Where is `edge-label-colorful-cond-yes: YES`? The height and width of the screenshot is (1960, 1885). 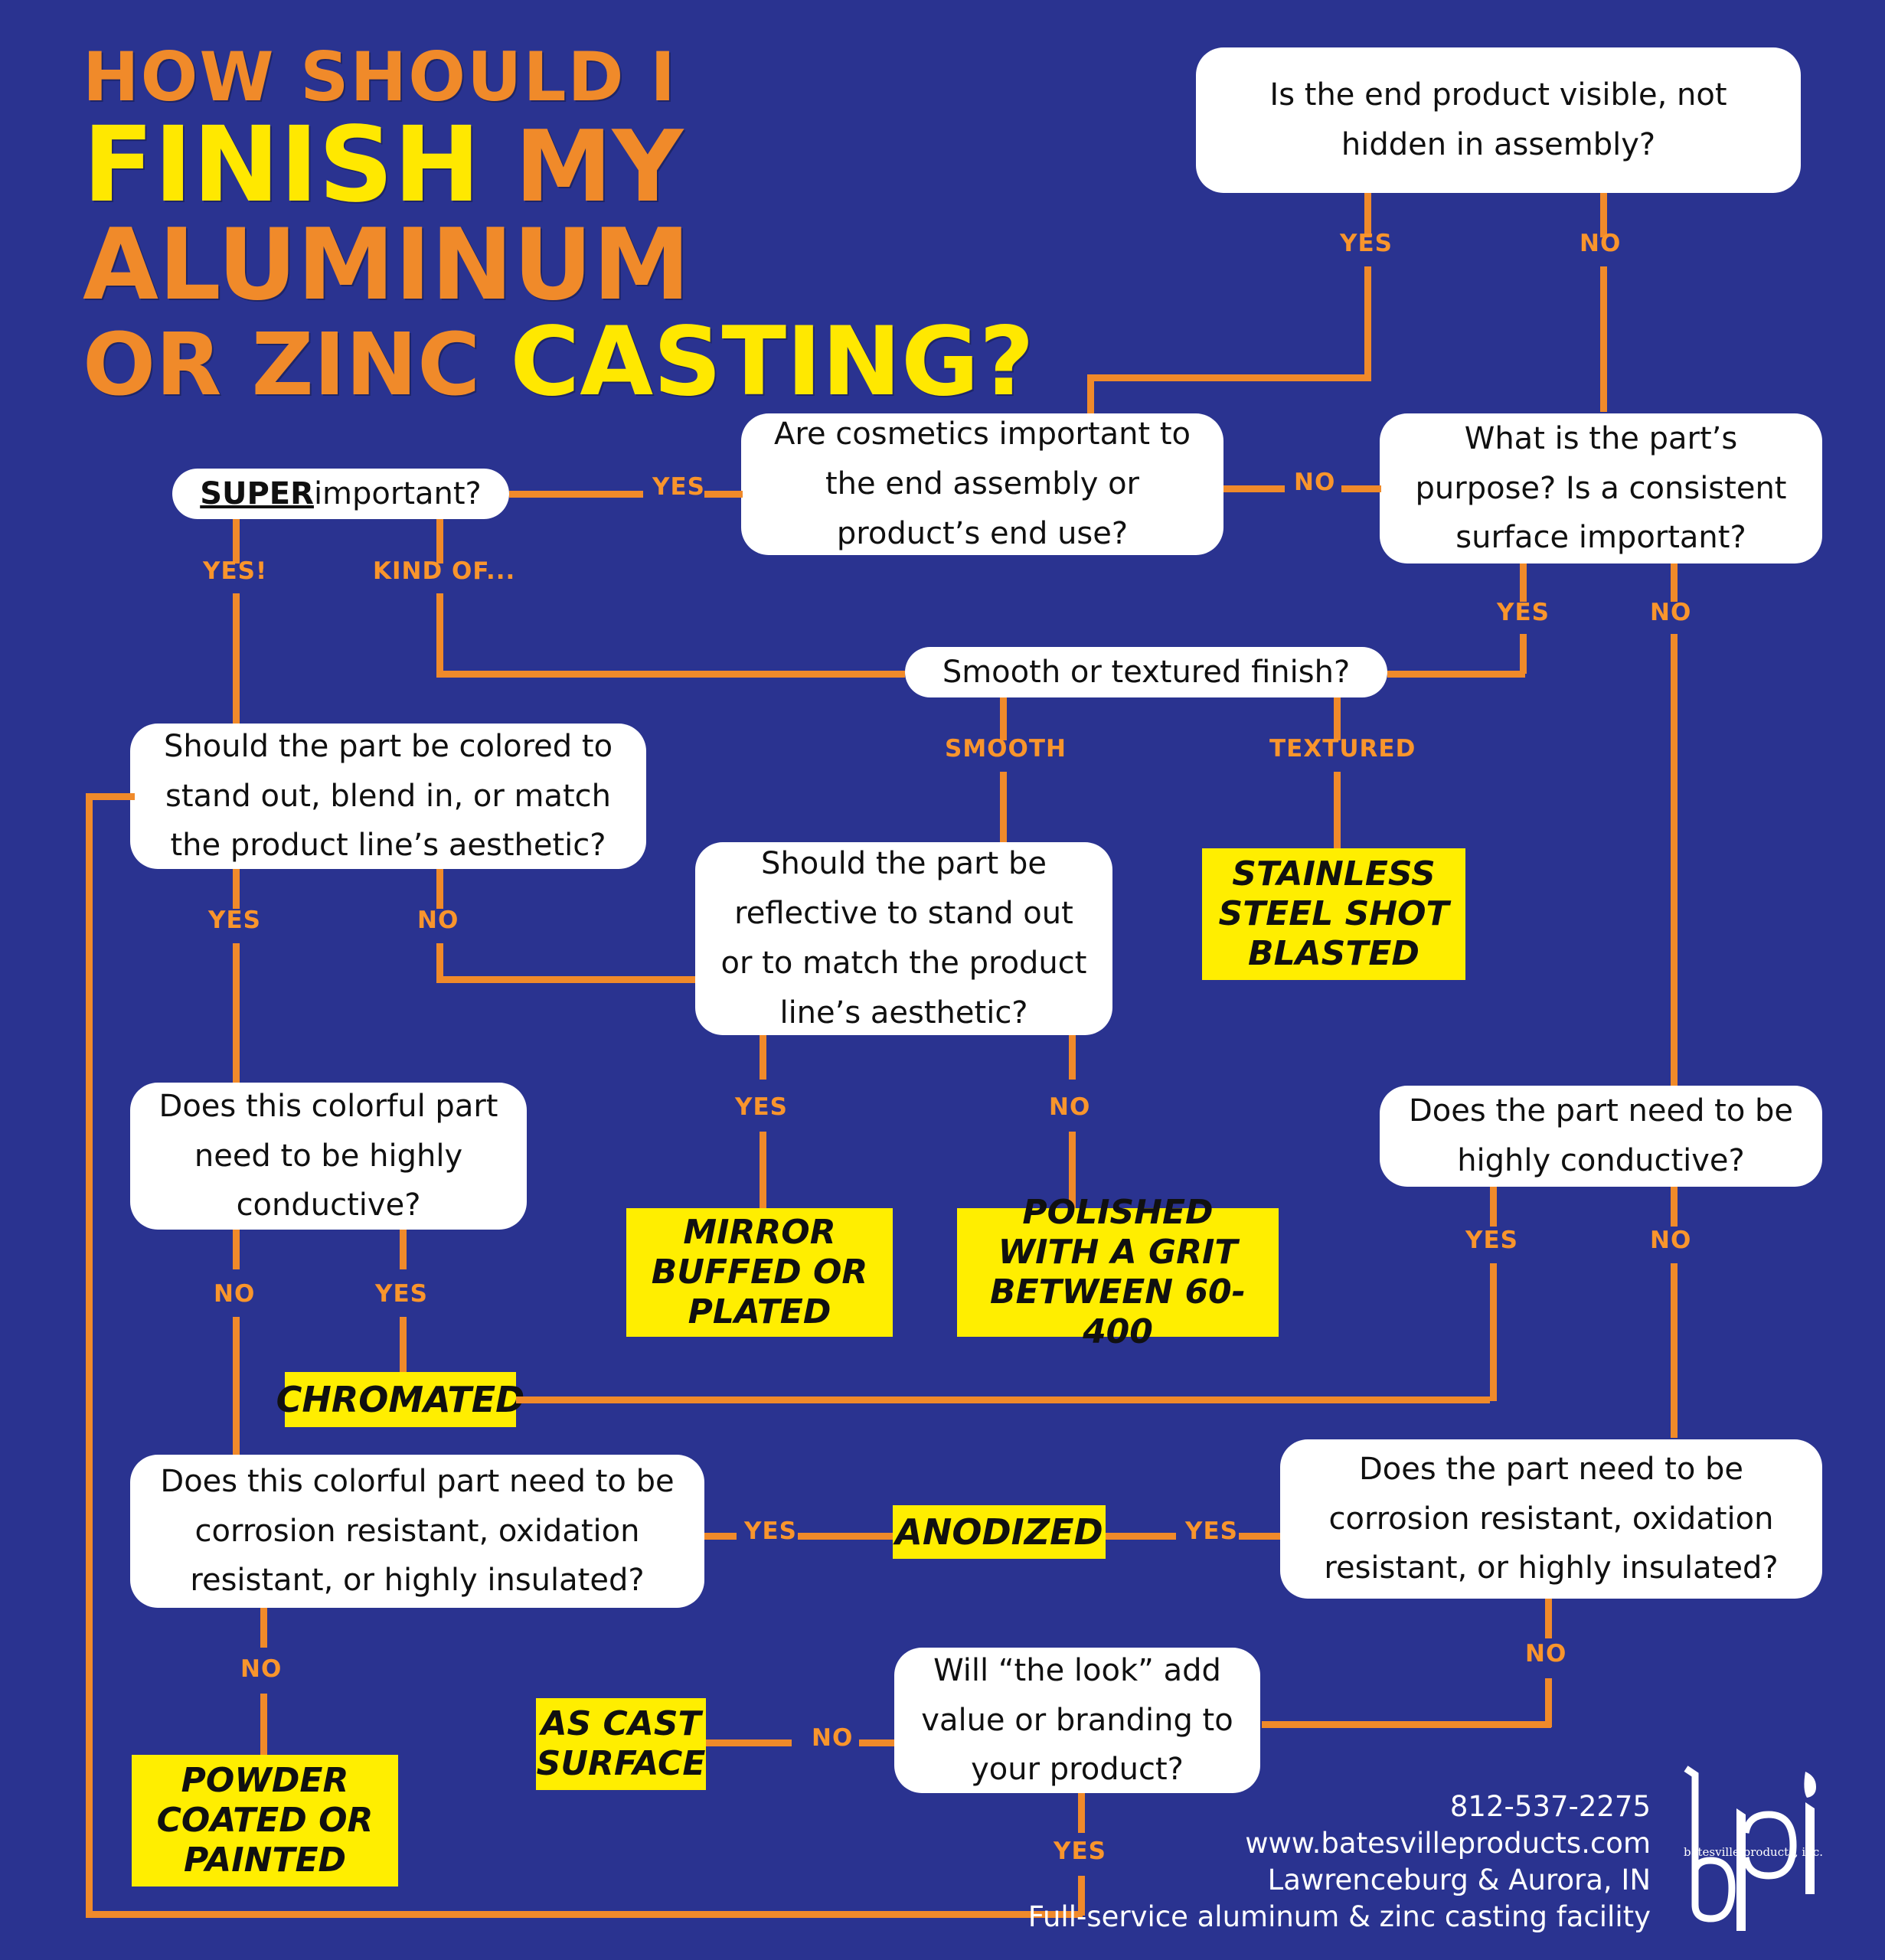
edge-label-colorful-cond-yes: YES is located at coordinates (402, 1294).